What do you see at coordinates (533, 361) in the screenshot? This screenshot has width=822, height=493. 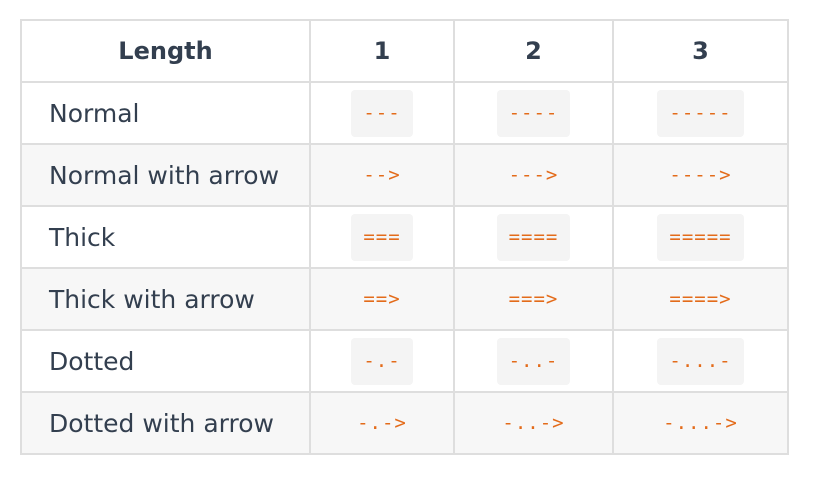 I see `code-sample: -..-` at bounding box center [533, 361].